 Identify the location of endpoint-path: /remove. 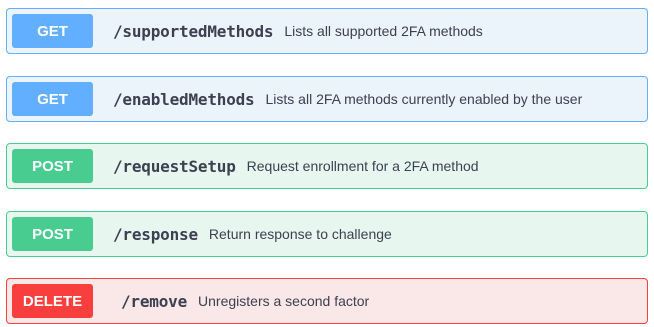
(154, 301).